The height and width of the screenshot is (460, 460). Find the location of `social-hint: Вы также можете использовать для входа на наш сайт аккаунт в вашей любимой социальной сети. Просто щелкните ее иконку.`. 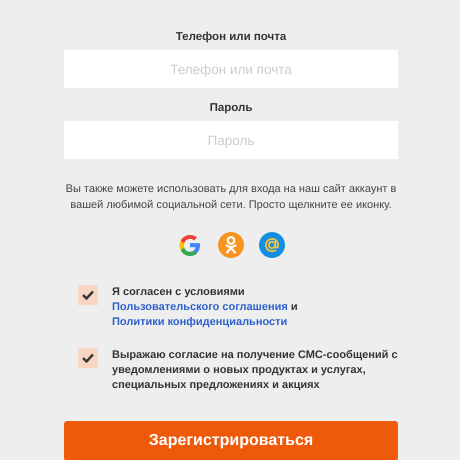

social-hint: Вы также можете использовать для входа на наш сайт аккаунт в вашей любимой социальной сети. Просто щелкните ее иконку. is located at coordinates (231, 197).